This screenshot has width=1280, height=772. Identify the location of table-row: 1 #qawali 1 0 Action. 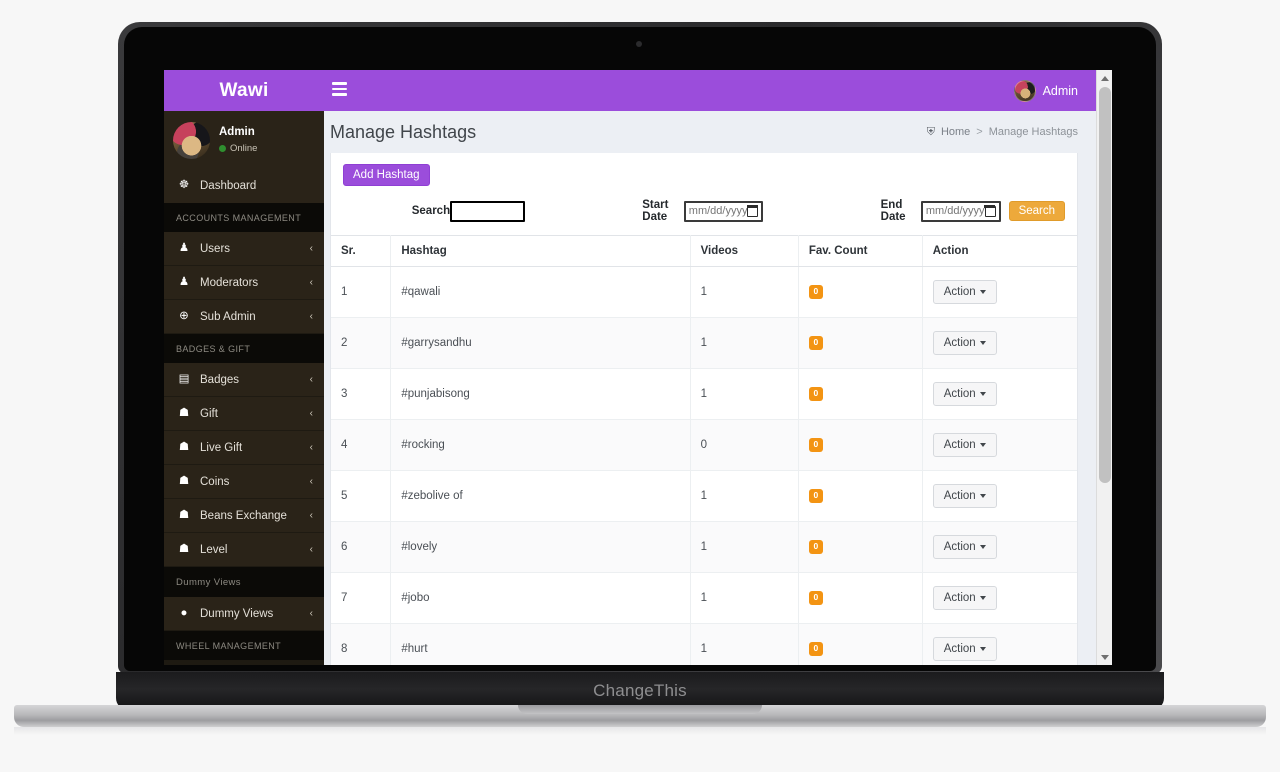
(704, 292).